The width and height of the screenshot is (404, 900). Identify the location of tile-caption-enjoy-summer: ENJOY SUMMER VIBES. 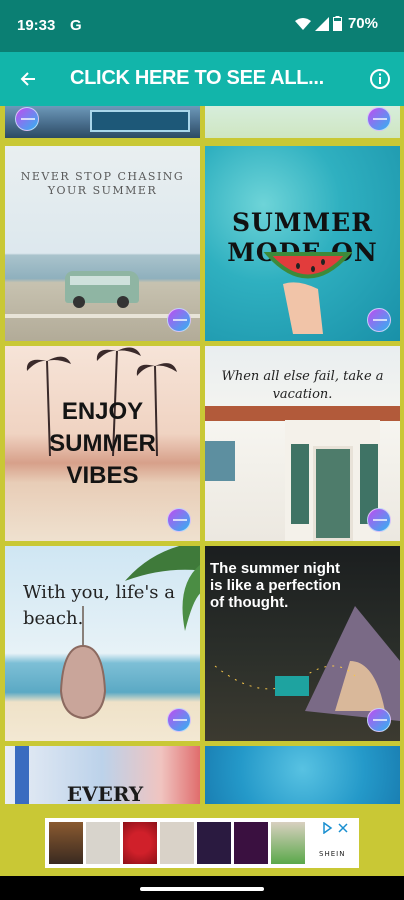
(102, 443).